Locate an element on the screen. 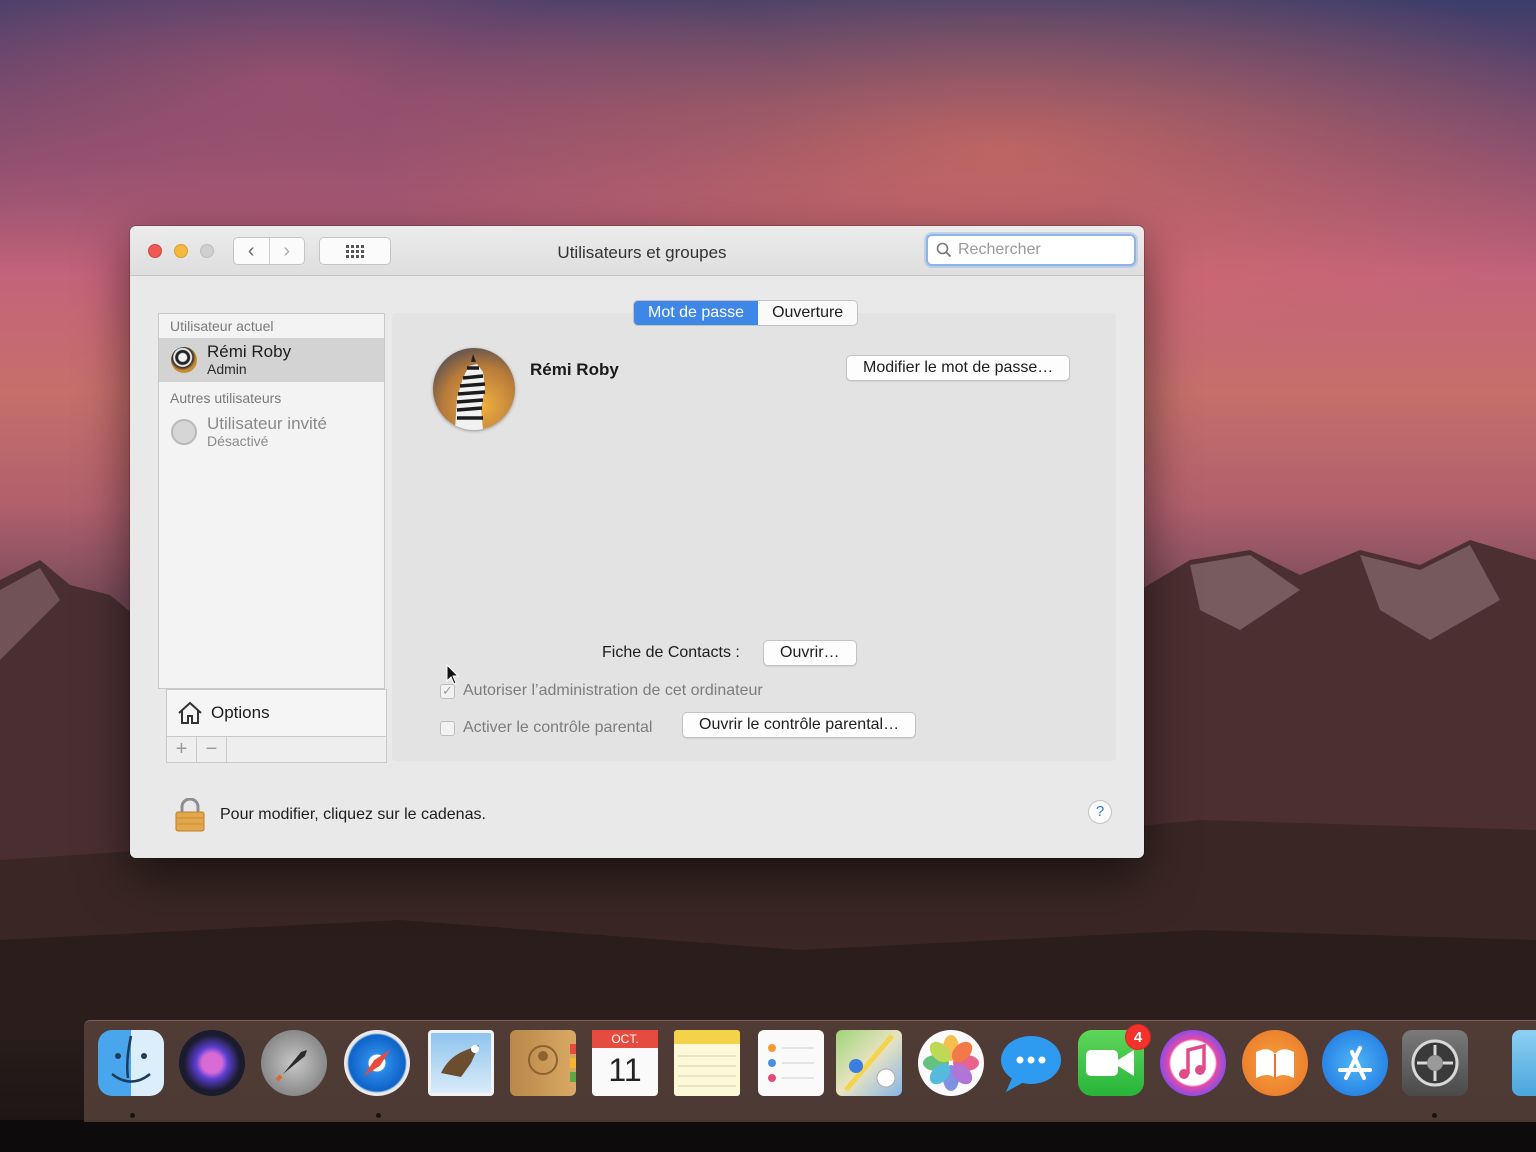 The image size is (1536, 1152). parental-checkbox-label: Activer le contrôle parental is located at coordinates (558, 727).